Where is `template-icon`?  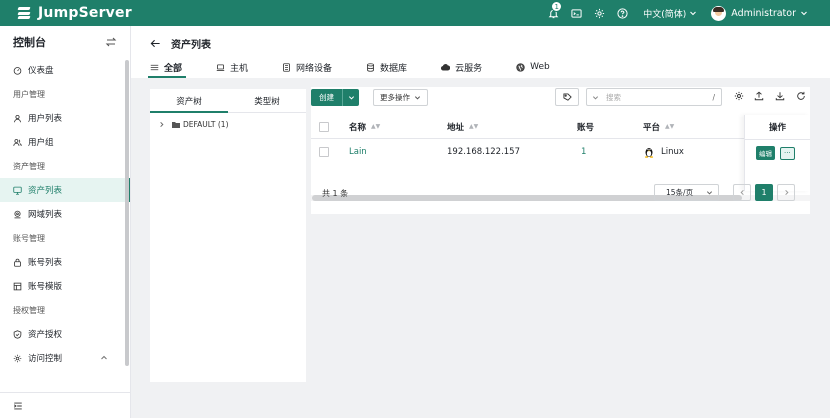
template-icon is located at coordinates (17, 286).